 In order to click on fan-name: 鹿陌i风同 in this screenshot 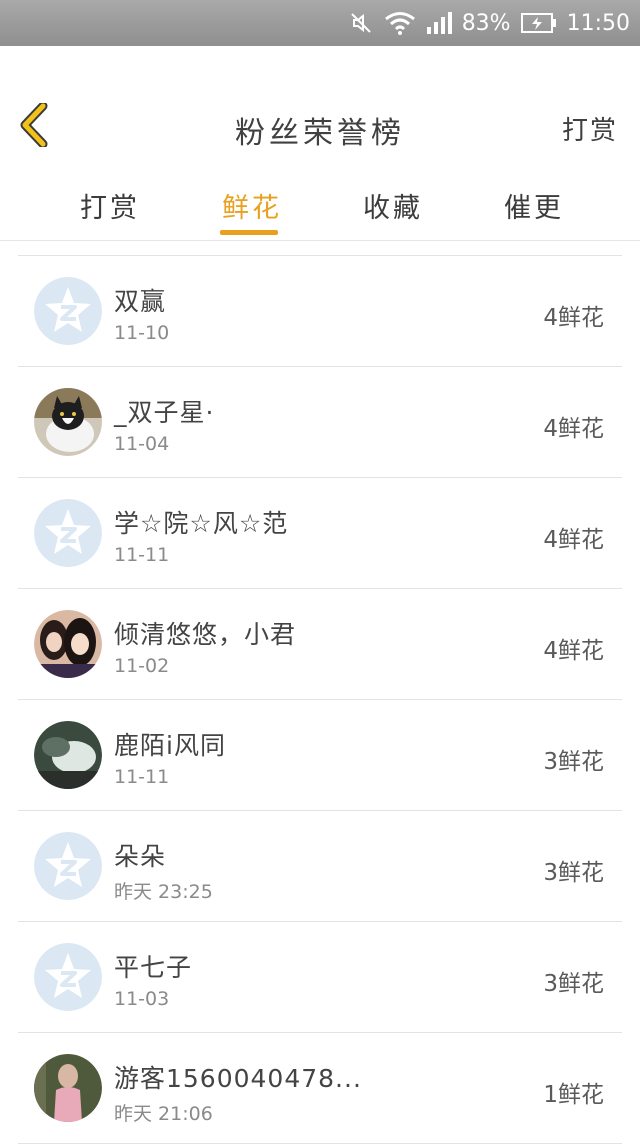, I will do `click(170, 745)`.